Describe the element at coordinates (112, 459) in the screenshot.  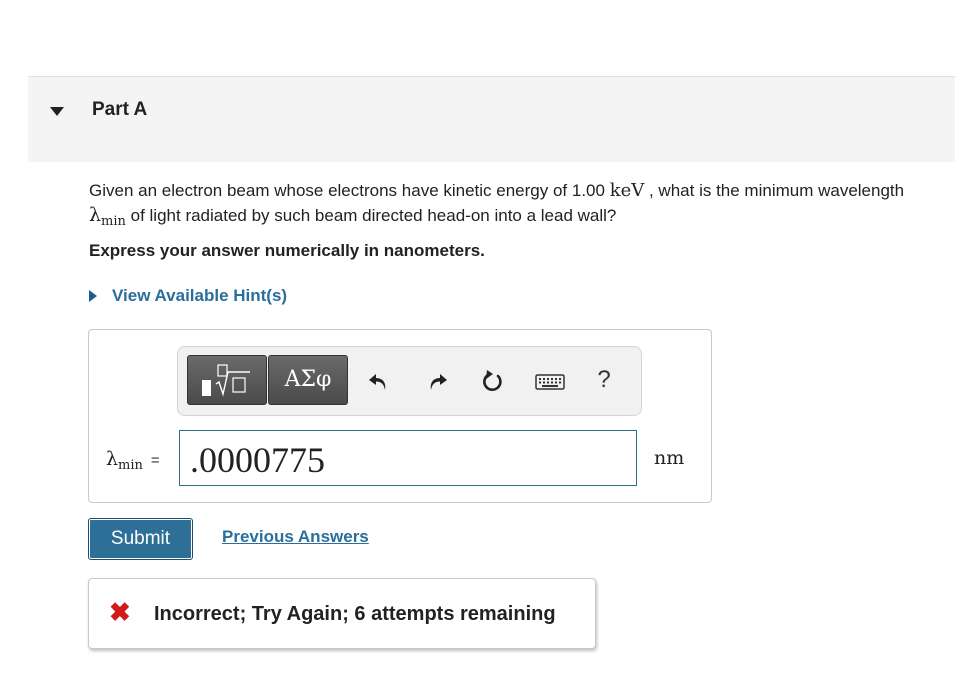
I see `answer-lambda-symbol: λ` at that location.